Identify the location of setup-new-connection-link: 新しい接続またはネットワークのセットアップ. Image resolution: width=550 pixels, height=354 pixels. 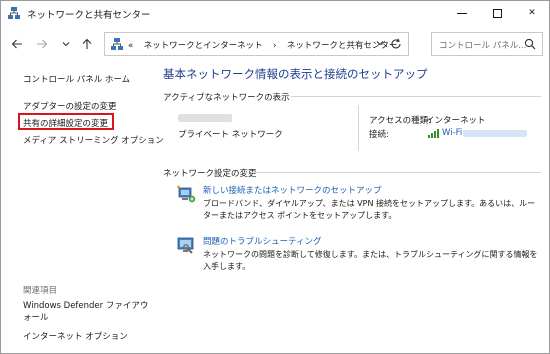
(292, 190).